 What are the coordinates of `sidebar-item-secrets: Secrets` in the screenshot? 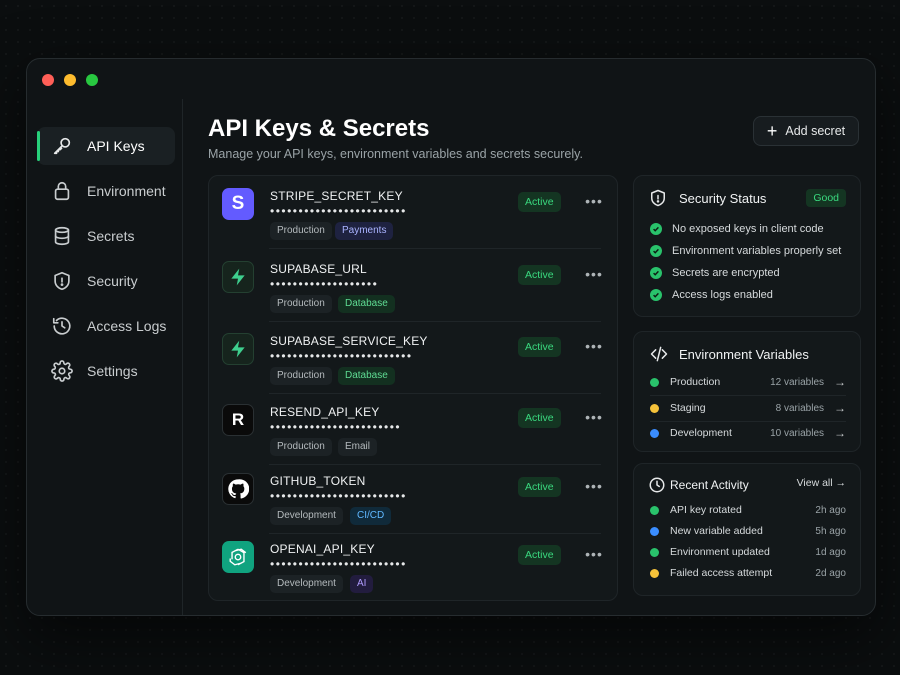 It's located at (106, 236).